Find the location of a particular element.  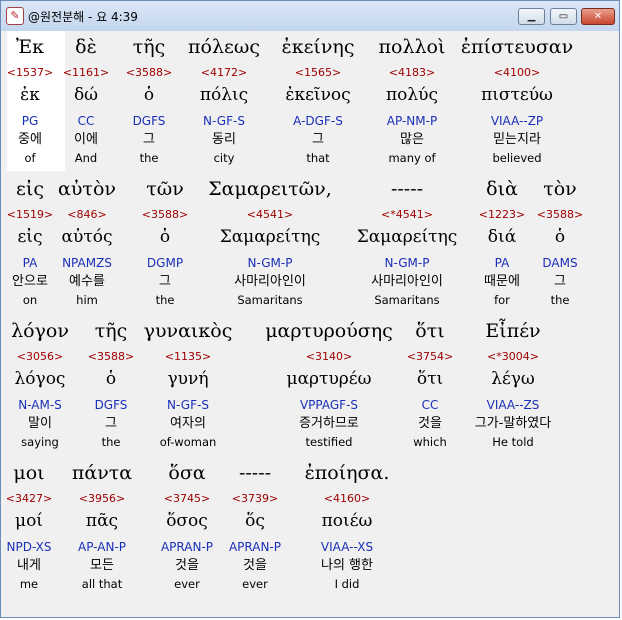

strongs-number: <4541> is located at coordinates (270, 214).